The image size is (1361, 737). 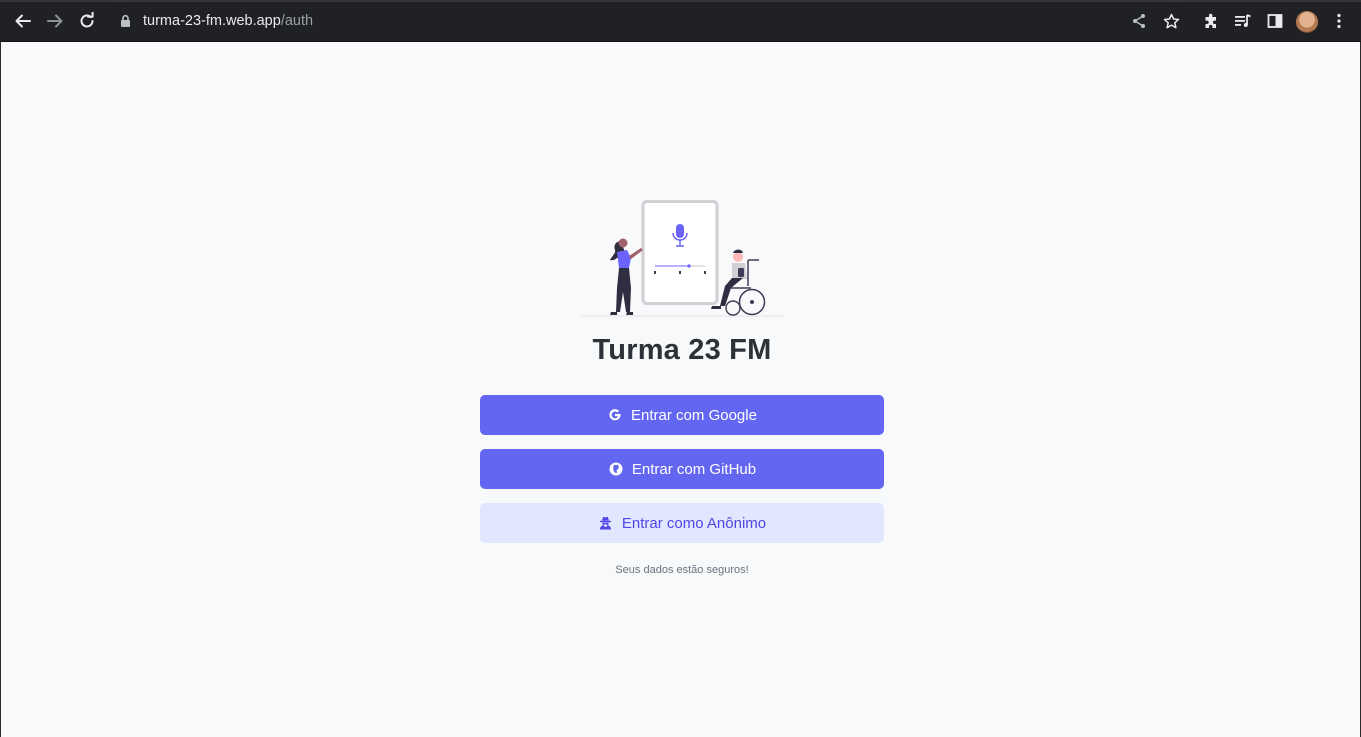 I want to click on side-panel-button, so click(x=1275, y=21).